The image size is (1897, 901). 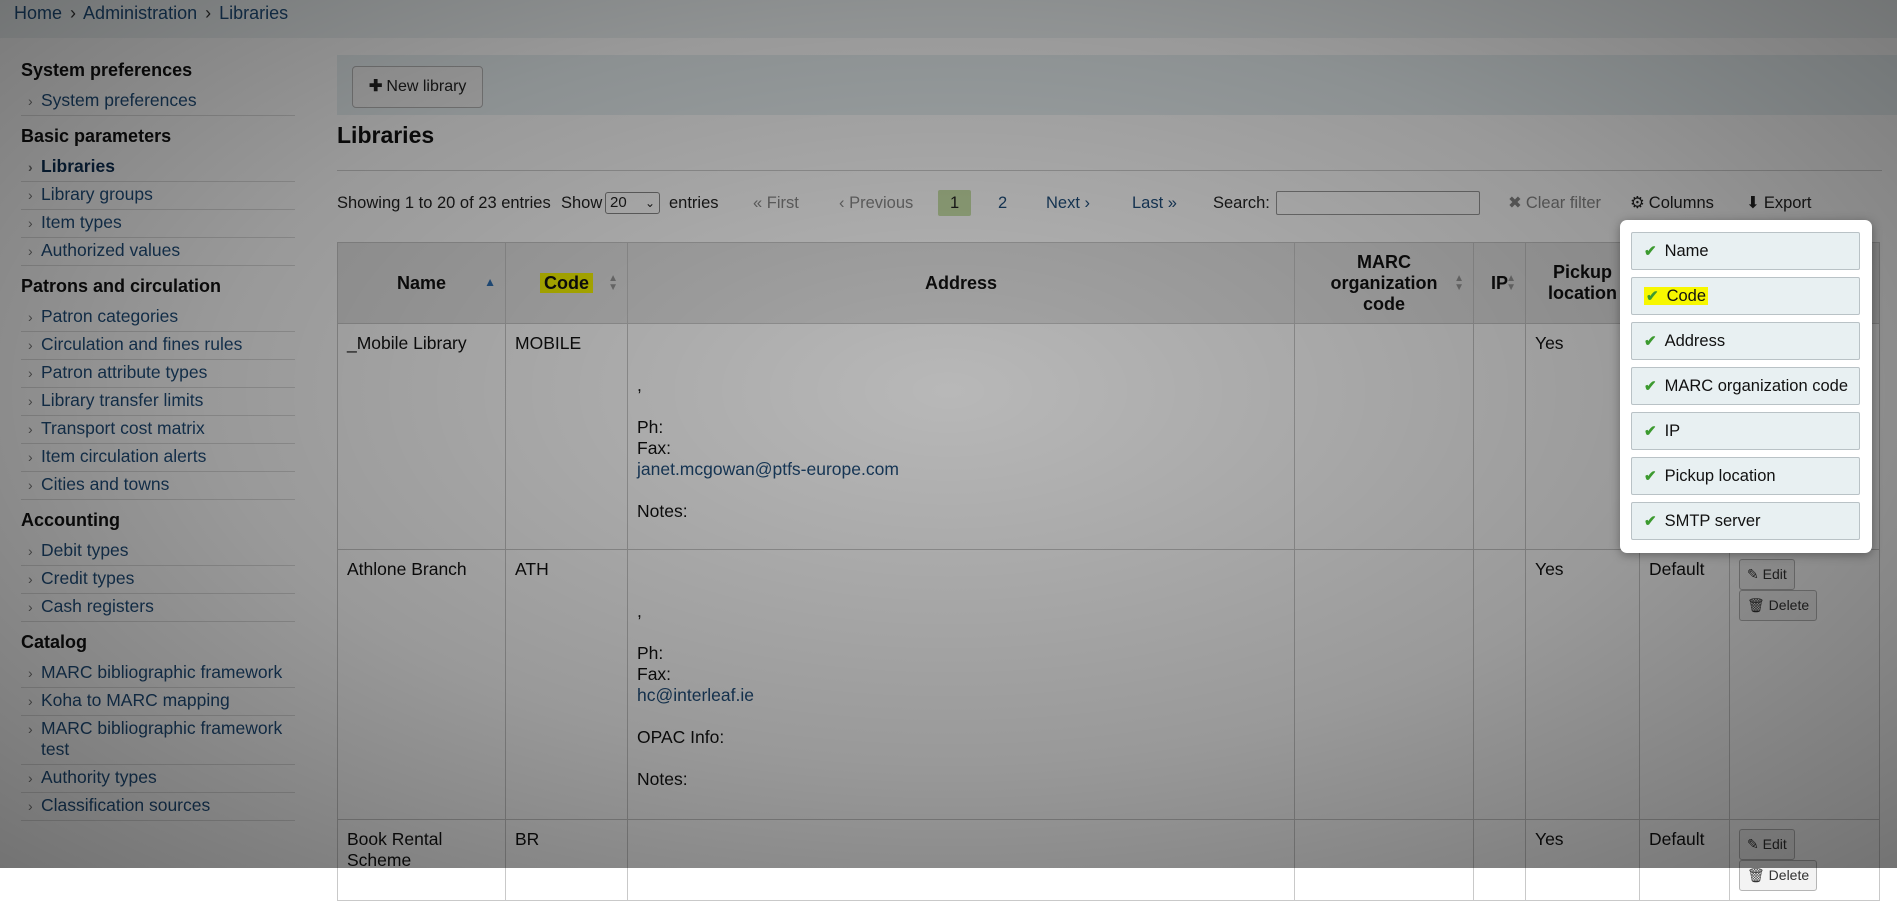 What do you see at coordinates (158, 702) in the screenshot?
I see `sidebar-item-koha-to-marc: Koha to MARC mapping` at bounding box center [158, 702].